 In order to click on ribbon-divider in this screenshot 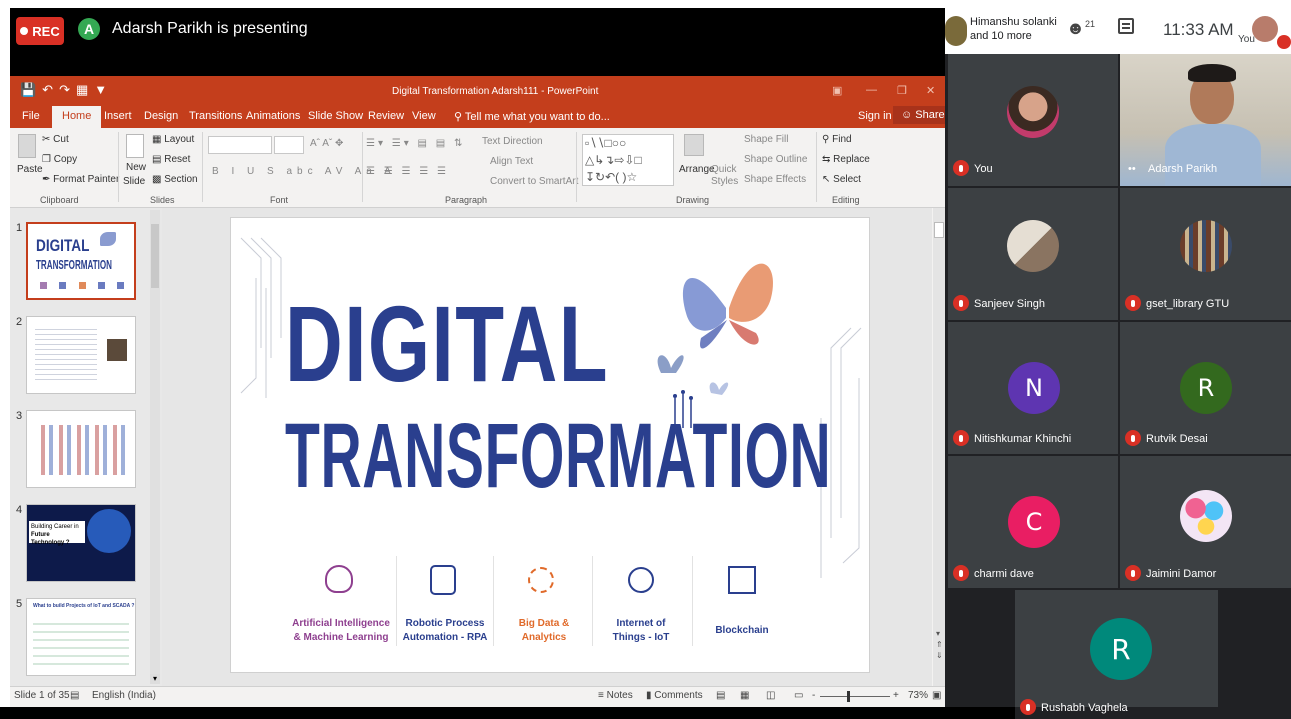, I will do `click(576, 167)`.